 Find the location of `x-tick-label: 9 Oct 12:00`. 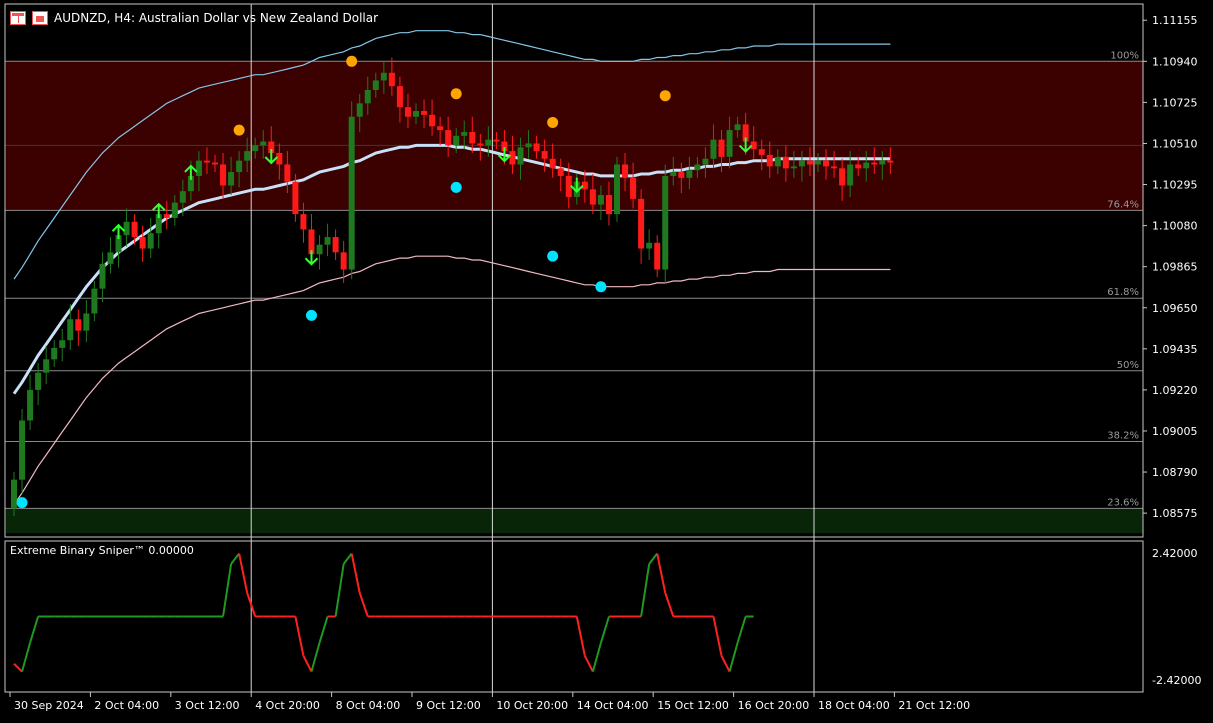

x-tick-label: 9 Oct 12:00 is located at coordinates (448, 705).